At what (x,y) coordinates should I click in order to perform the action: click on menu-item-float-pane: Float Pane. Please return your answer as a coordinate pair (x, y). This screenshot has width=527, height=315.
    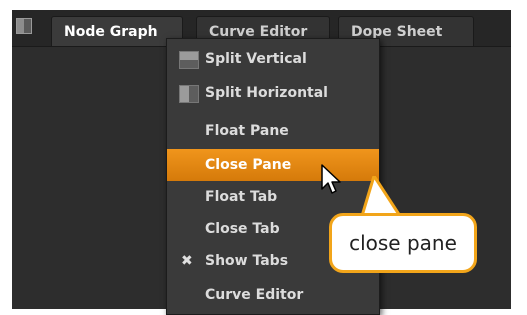
    Looking at the image, I should click on (273, 131).